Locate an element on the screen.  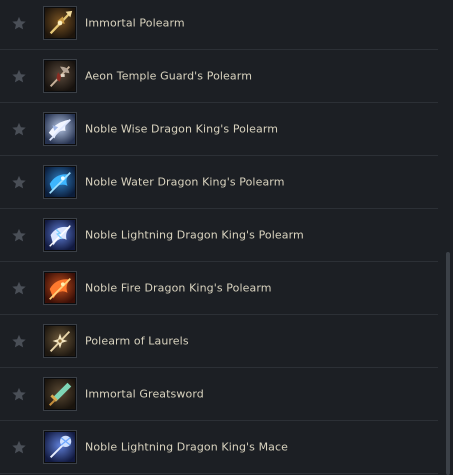
list-item: Polearm of Laurels is located at coordinates (219, 341).